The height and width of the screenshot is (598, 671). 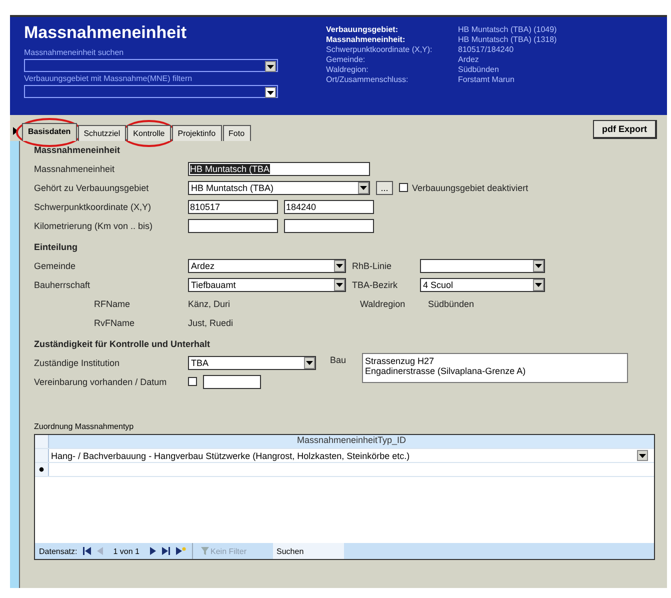 What do you see at coordinates (63, 285) in the screenshot?
I see `field-label: Bauherrschaft` at bounding box center [63, 285].